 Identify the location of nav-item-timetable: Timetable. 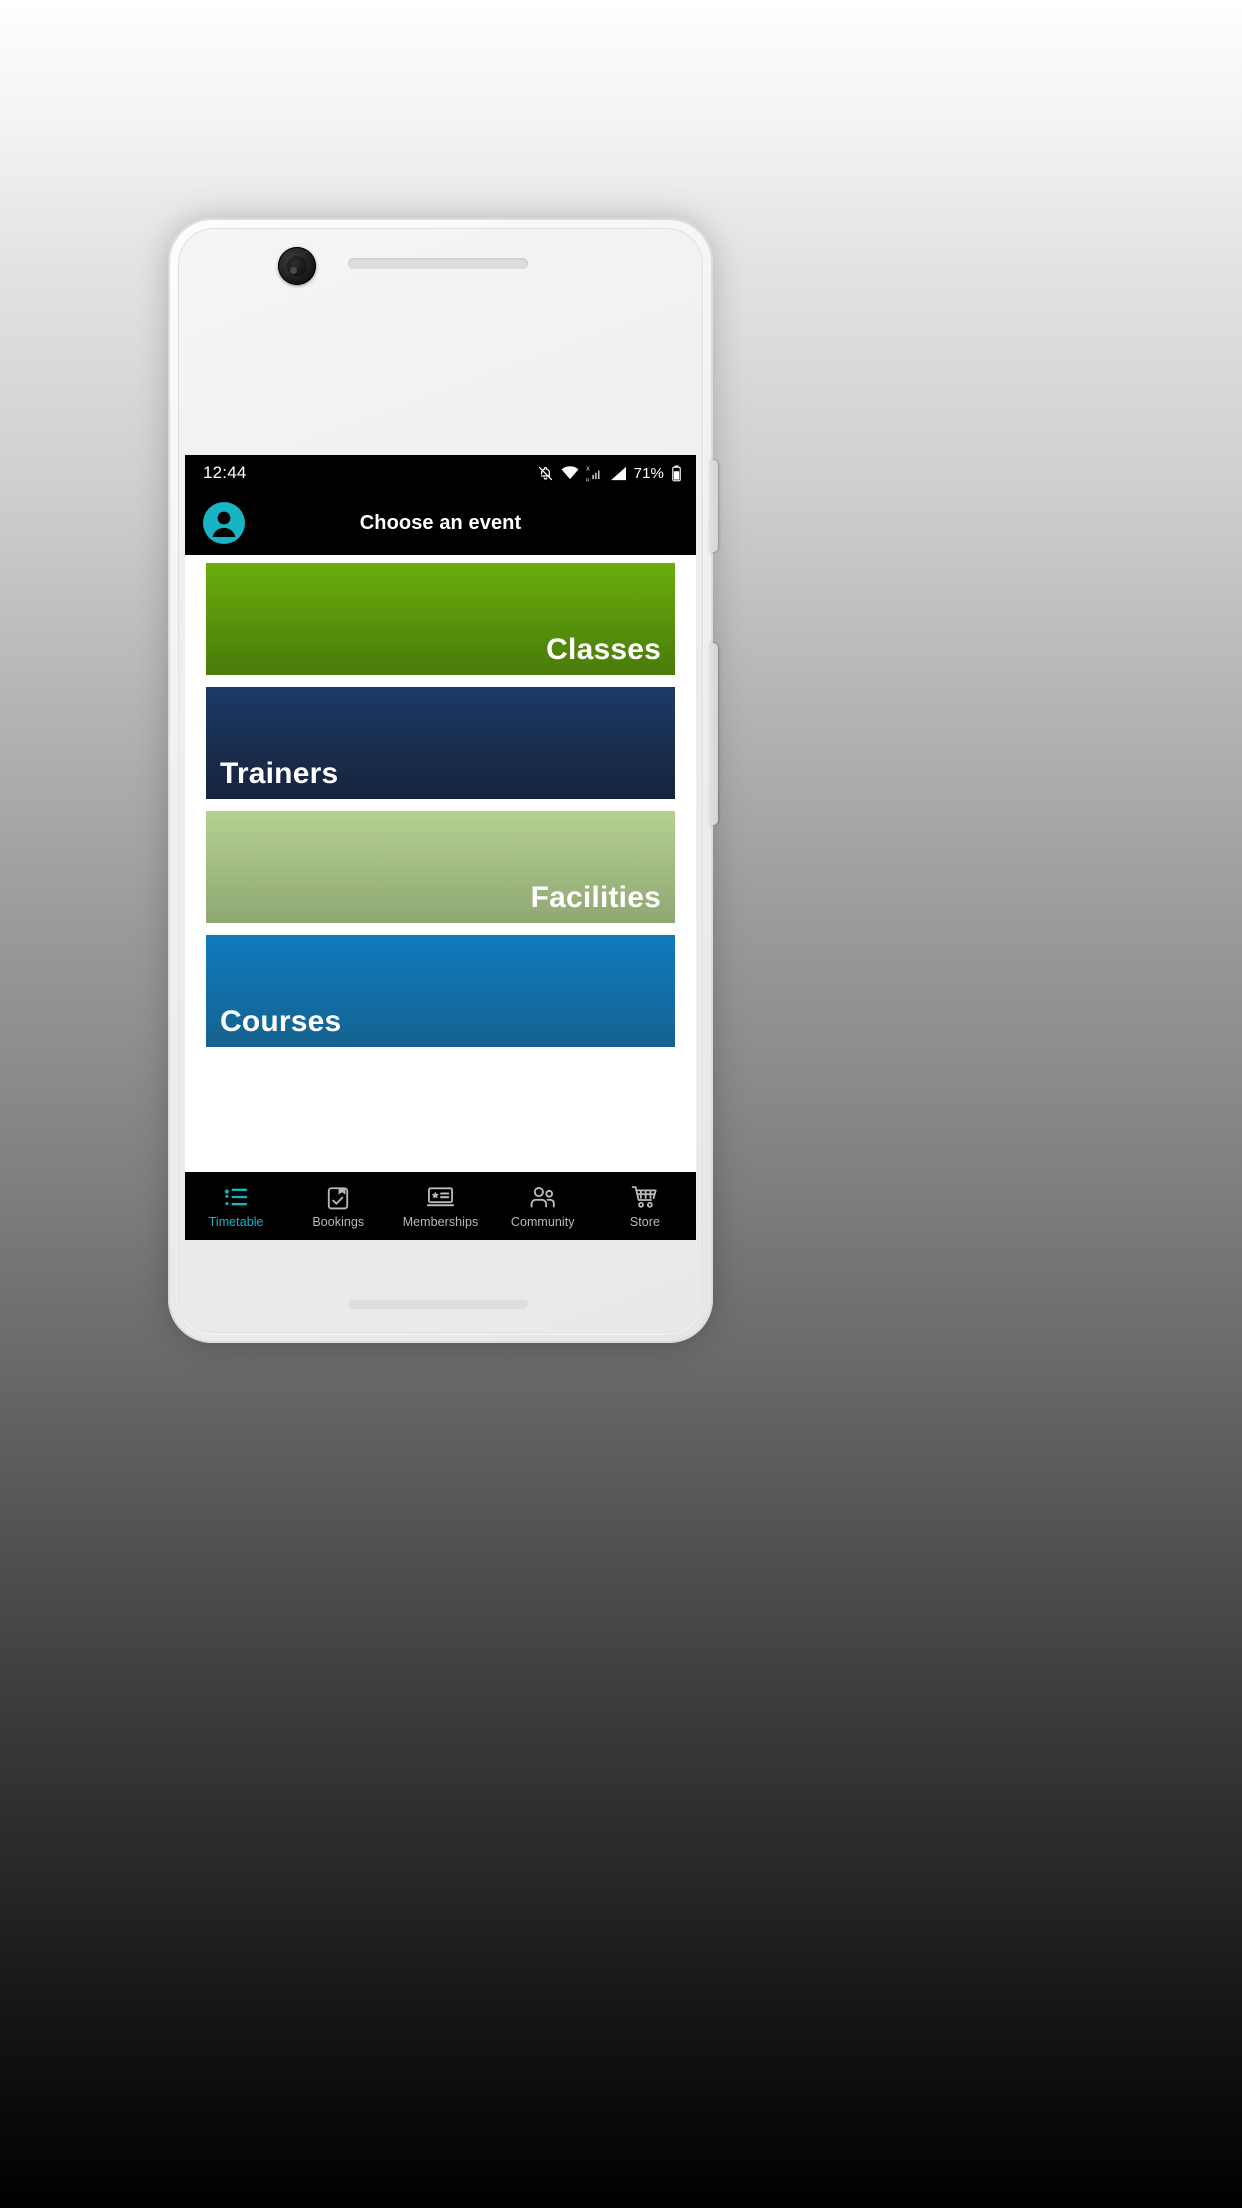
(236, 1206).